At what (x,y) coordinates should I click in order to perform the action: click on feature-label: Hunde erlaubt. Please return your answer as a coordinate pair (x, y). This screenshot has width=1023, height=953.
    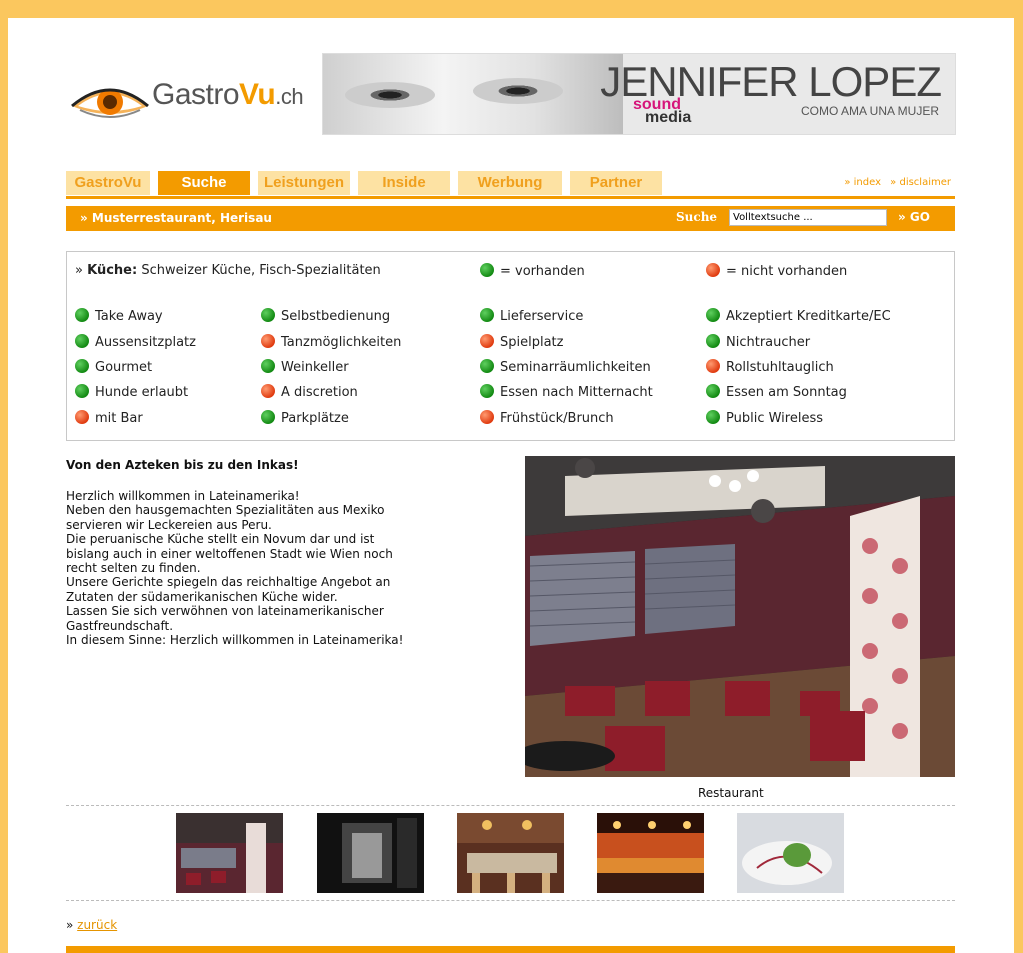
    Looking at the image, I should click on (142, 392).